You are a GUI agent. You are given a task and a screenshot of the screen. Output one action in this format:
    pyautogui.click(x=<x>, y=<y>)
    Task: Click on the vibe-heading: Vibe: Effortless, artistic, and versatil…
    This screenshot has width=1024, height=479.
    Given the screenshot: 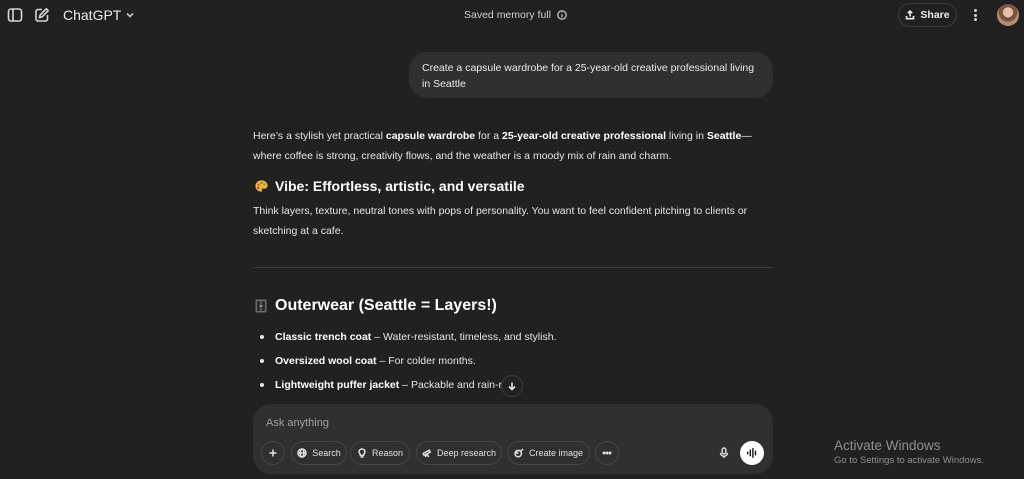 What is the action you would take?
    pyautogui.click(x=389, y=186)
    